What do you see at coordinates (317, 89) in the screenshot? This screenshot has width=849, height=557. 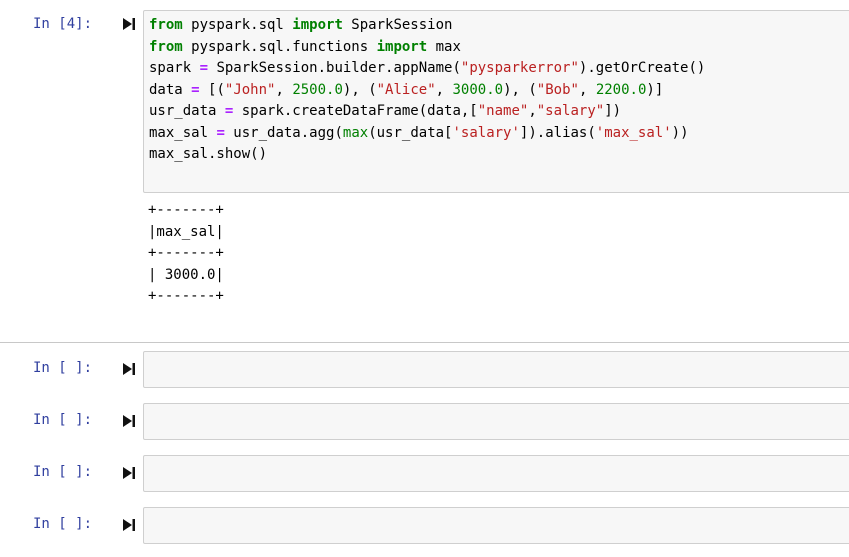 I see `code-token: 2500.0` at bounding box center [317, 89].